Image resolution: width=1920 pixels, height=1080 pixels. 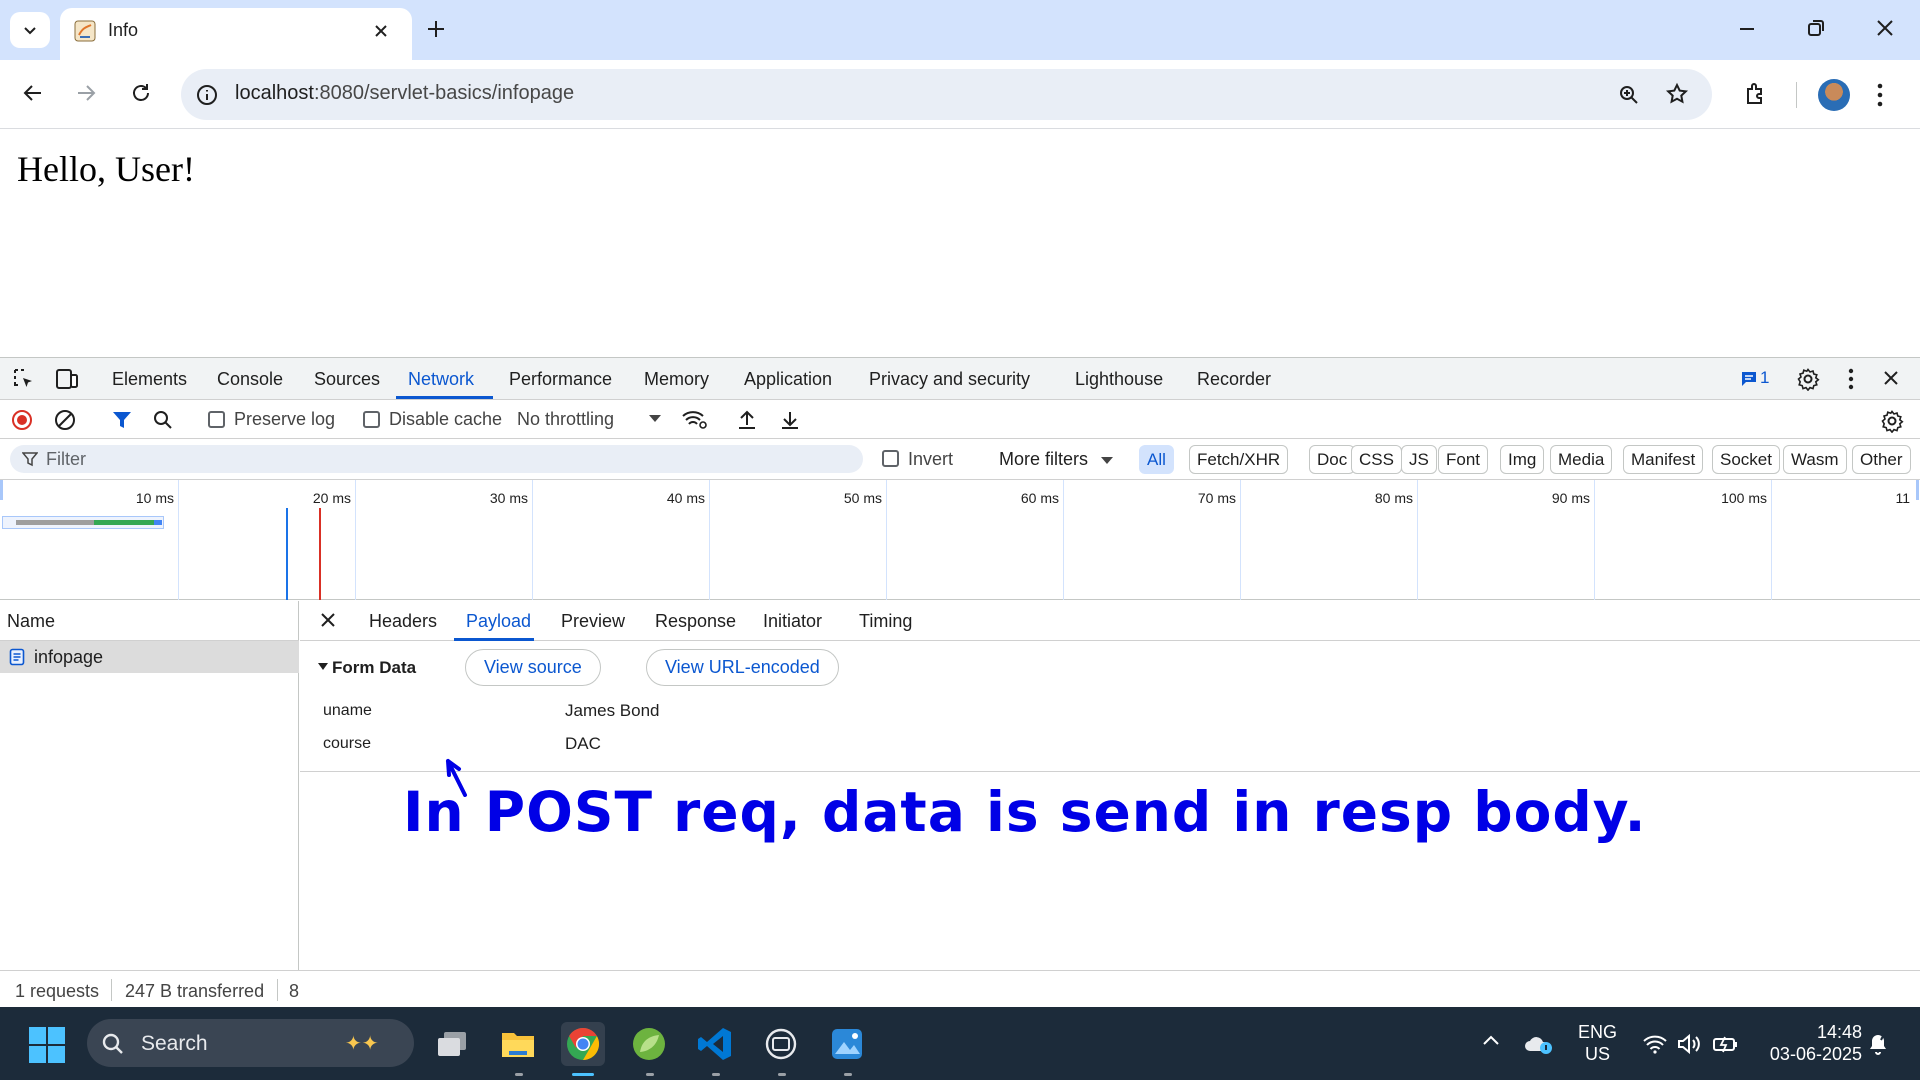 What do you see at coordinates (287, 554) in the screenshot?
I see `domcontentloaded-marker` at bounding box center [287, 554].